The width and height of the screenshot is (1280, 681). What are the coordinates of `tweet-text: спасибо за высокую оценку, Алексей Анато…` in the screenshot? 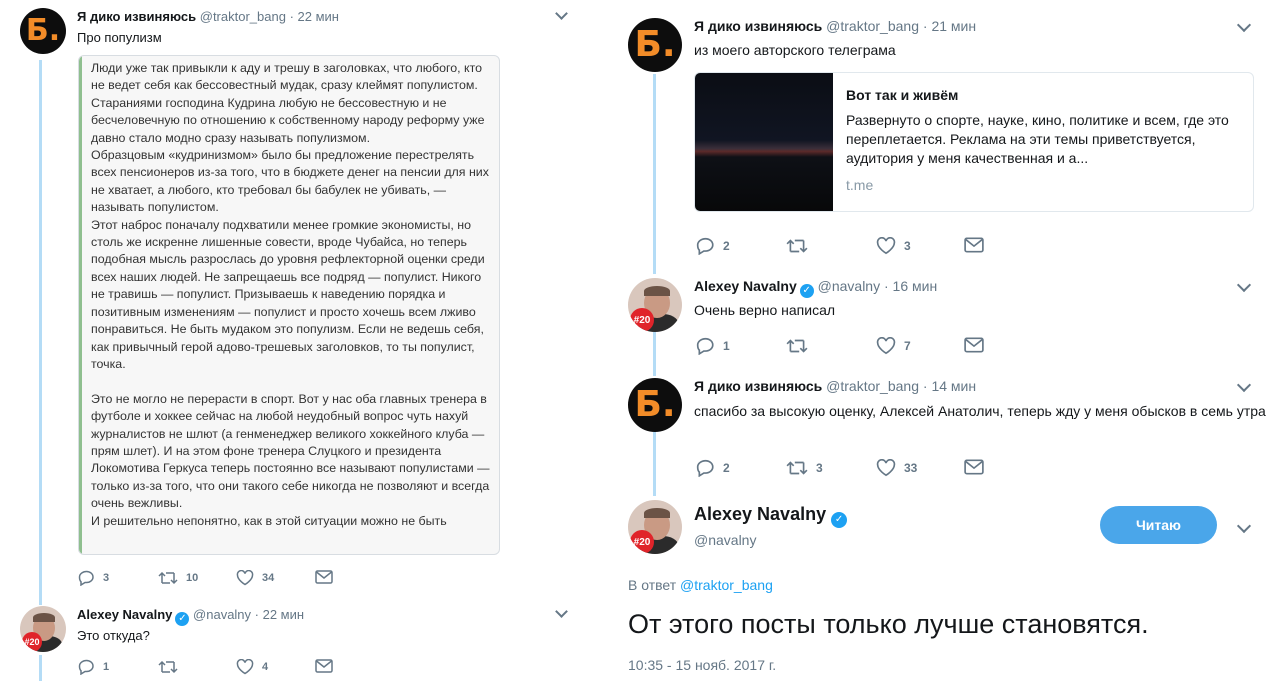 It's located at (980, 411).